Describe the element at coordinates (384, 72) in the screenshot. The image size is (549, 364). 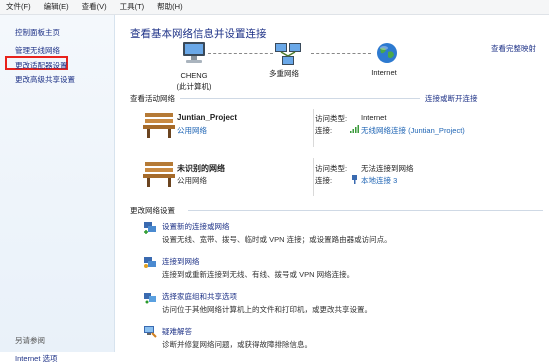
I see `node-internet-name: Internet` at that location.